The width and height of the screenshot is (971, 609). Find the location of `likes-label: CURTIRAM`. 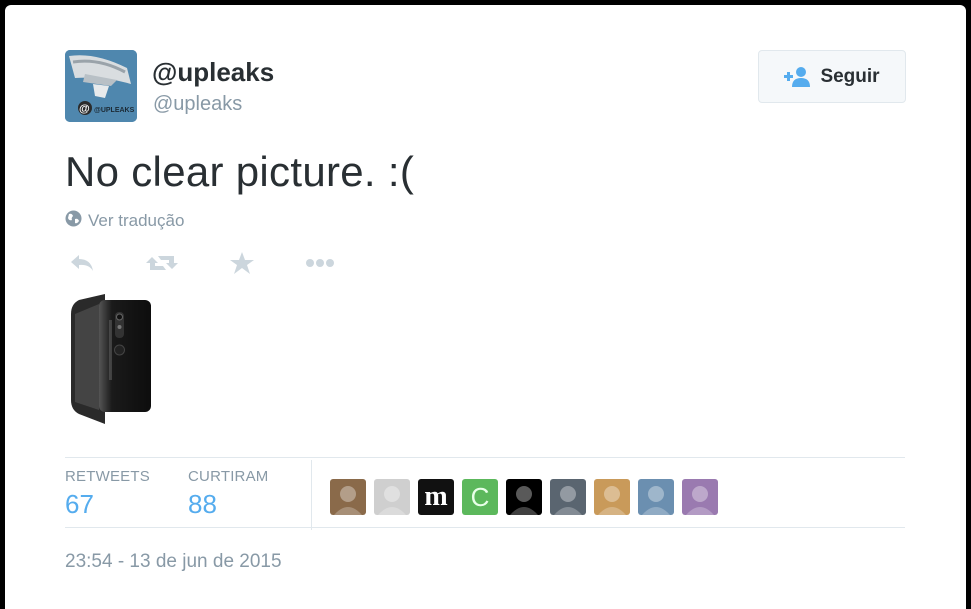

likes-label: CURTIRAM is located at coordinates (228, 476).